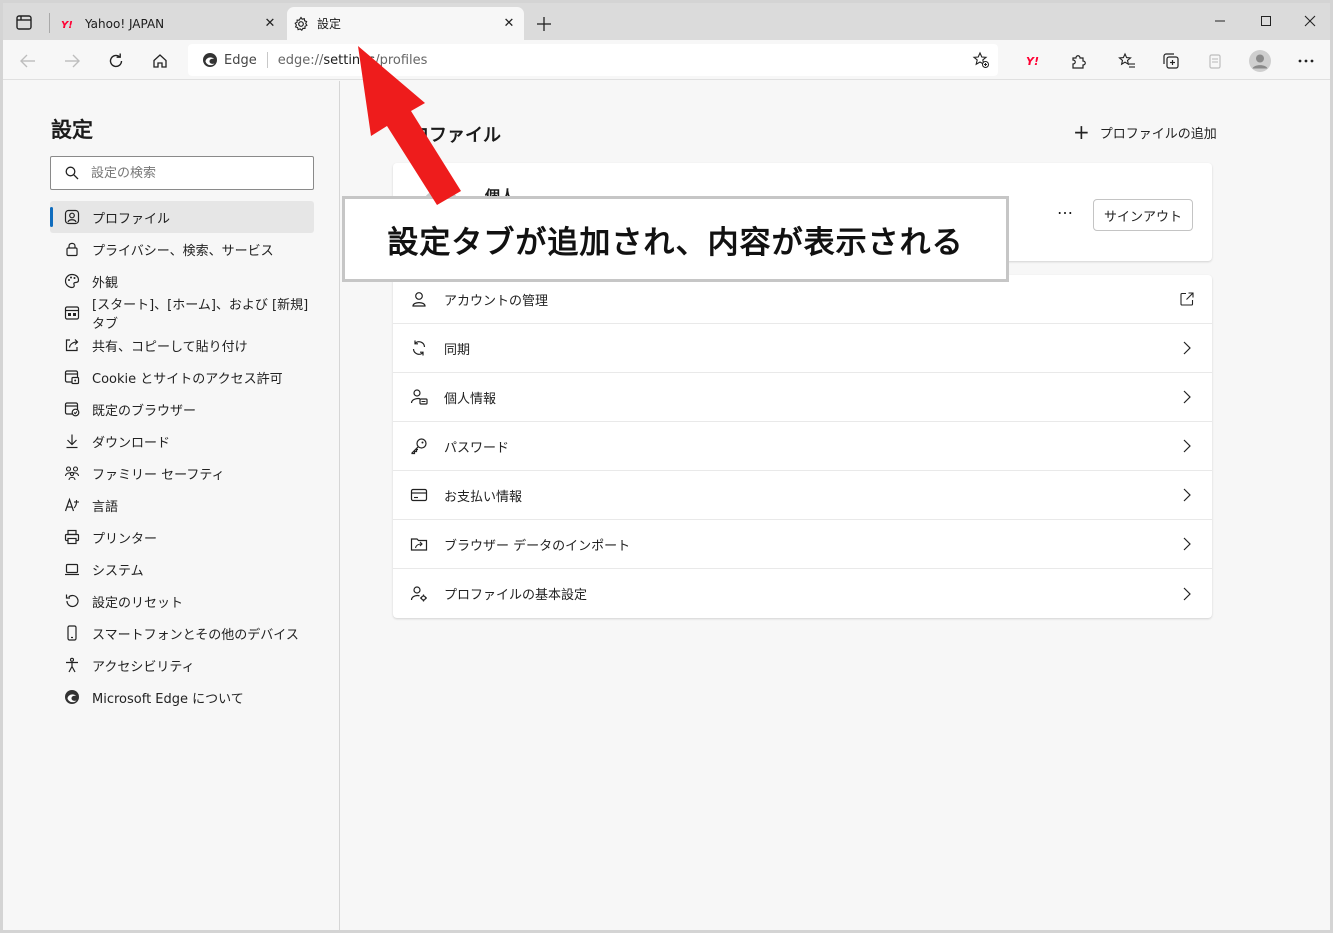 The image size is (1333, 933). I want to click on favorites-icon, so click(1127, 61).